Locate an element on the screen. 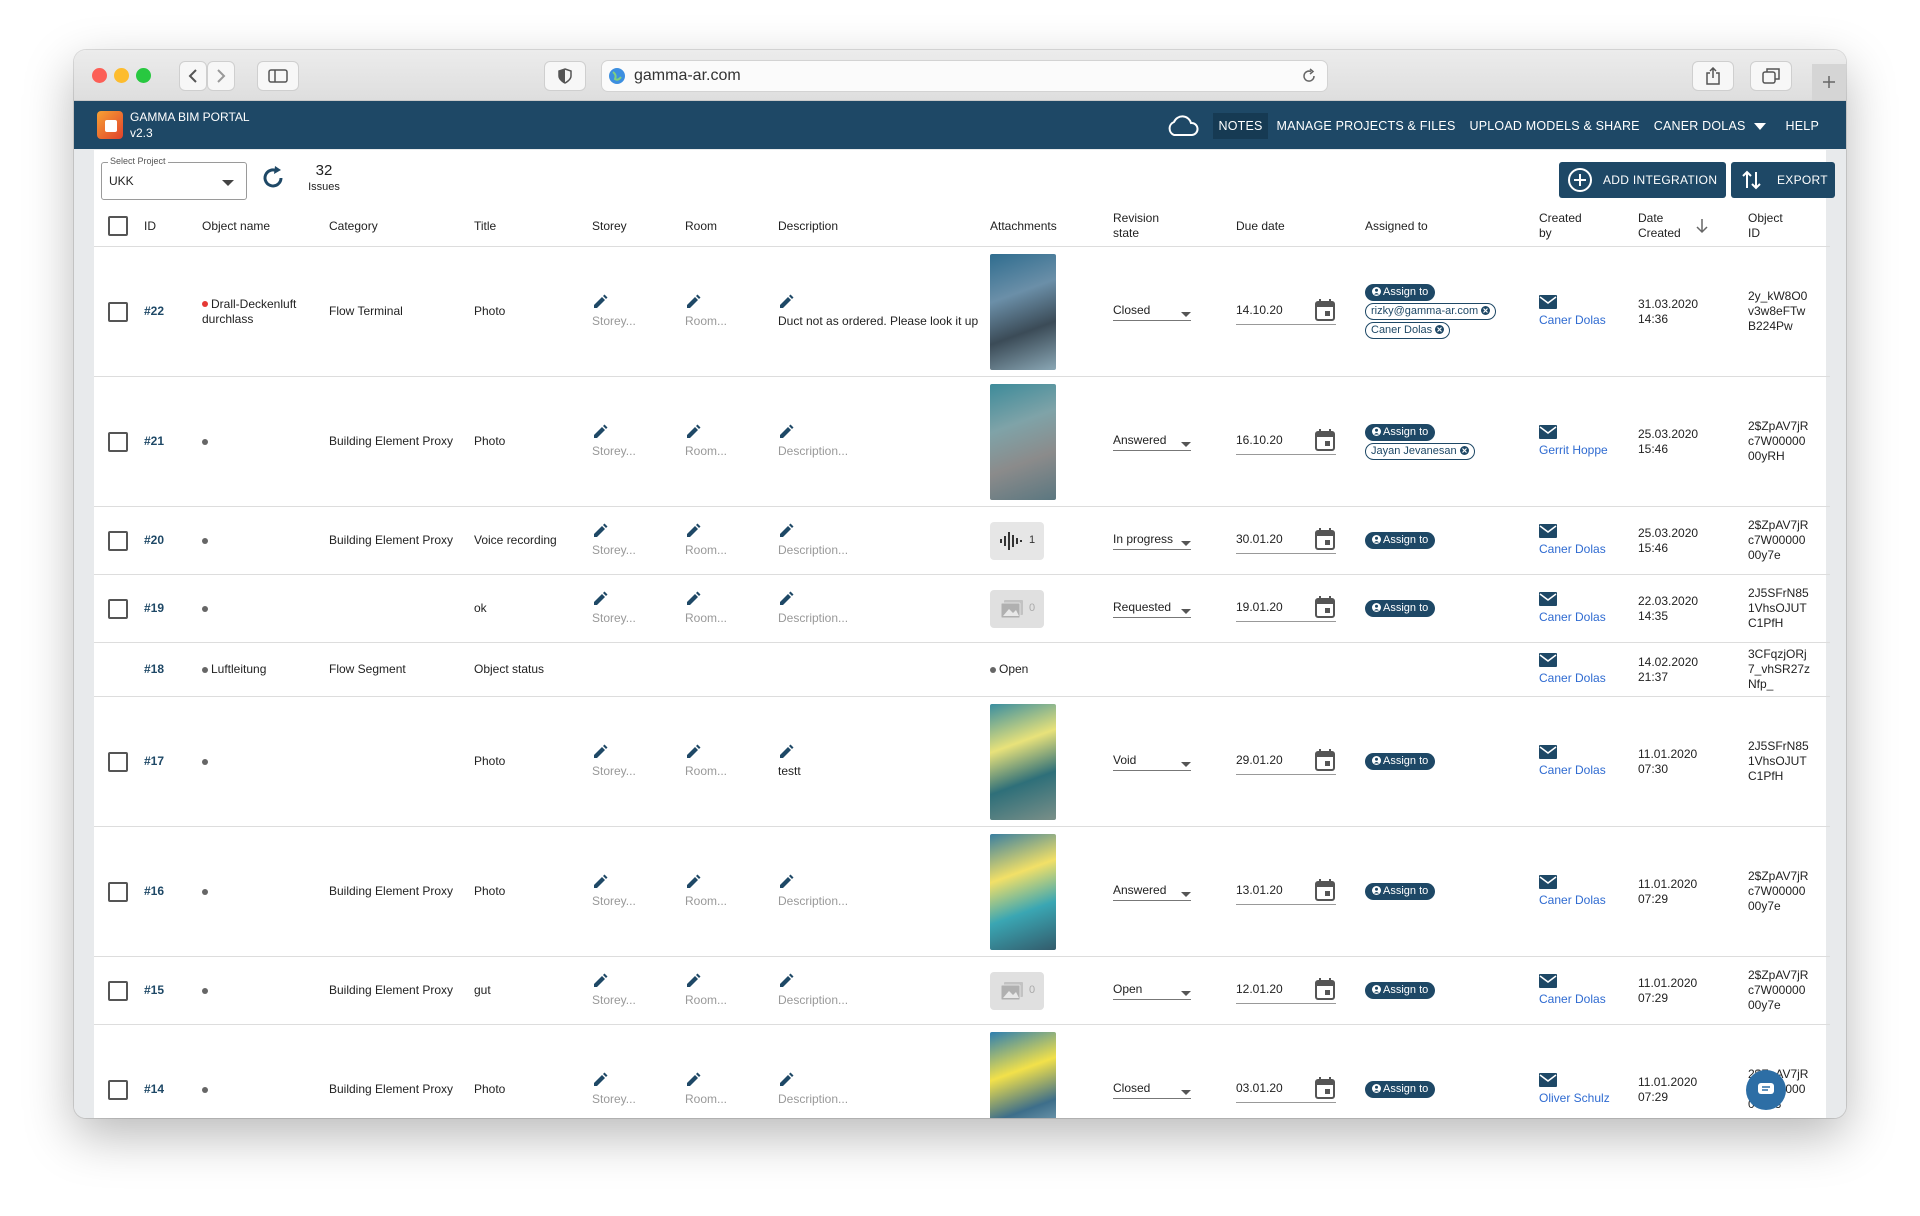 This screenshot has height=1216, width=1920. due-date-field: 03.01.20 is located at coordinates (1286, 1089).